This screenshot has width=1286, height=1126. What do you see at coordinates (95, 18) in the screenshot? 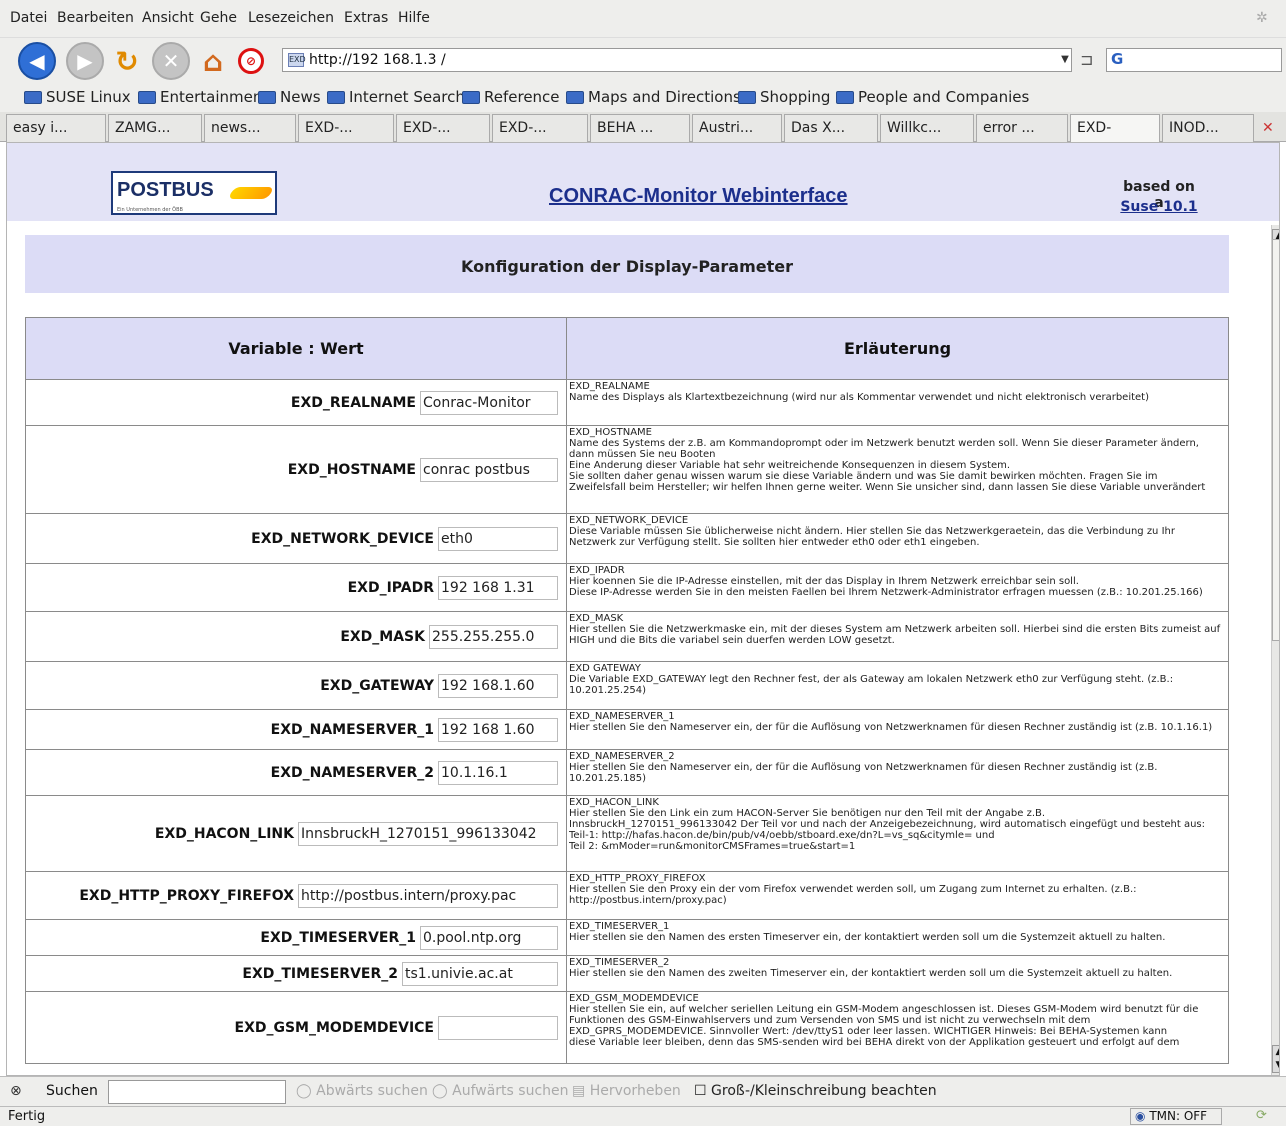
I see `menu-bearbeiten: Bearbeiten` at bounding box center [95, 18].